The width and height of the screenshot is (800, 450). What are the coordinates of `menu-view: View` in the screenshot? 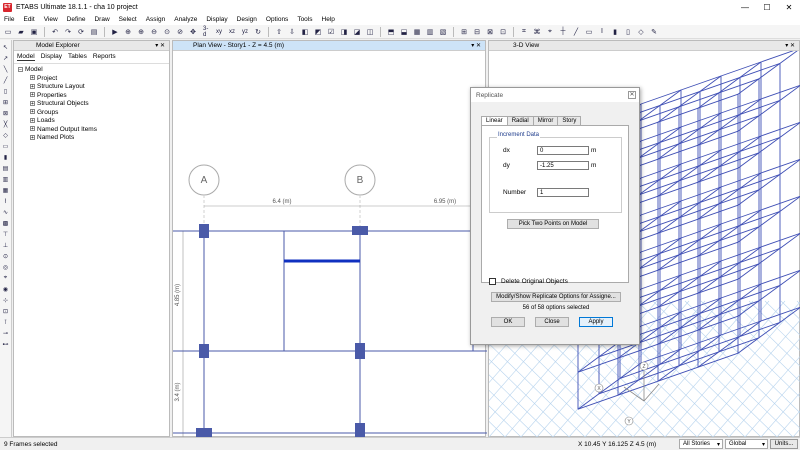 It's located at (51, 19).